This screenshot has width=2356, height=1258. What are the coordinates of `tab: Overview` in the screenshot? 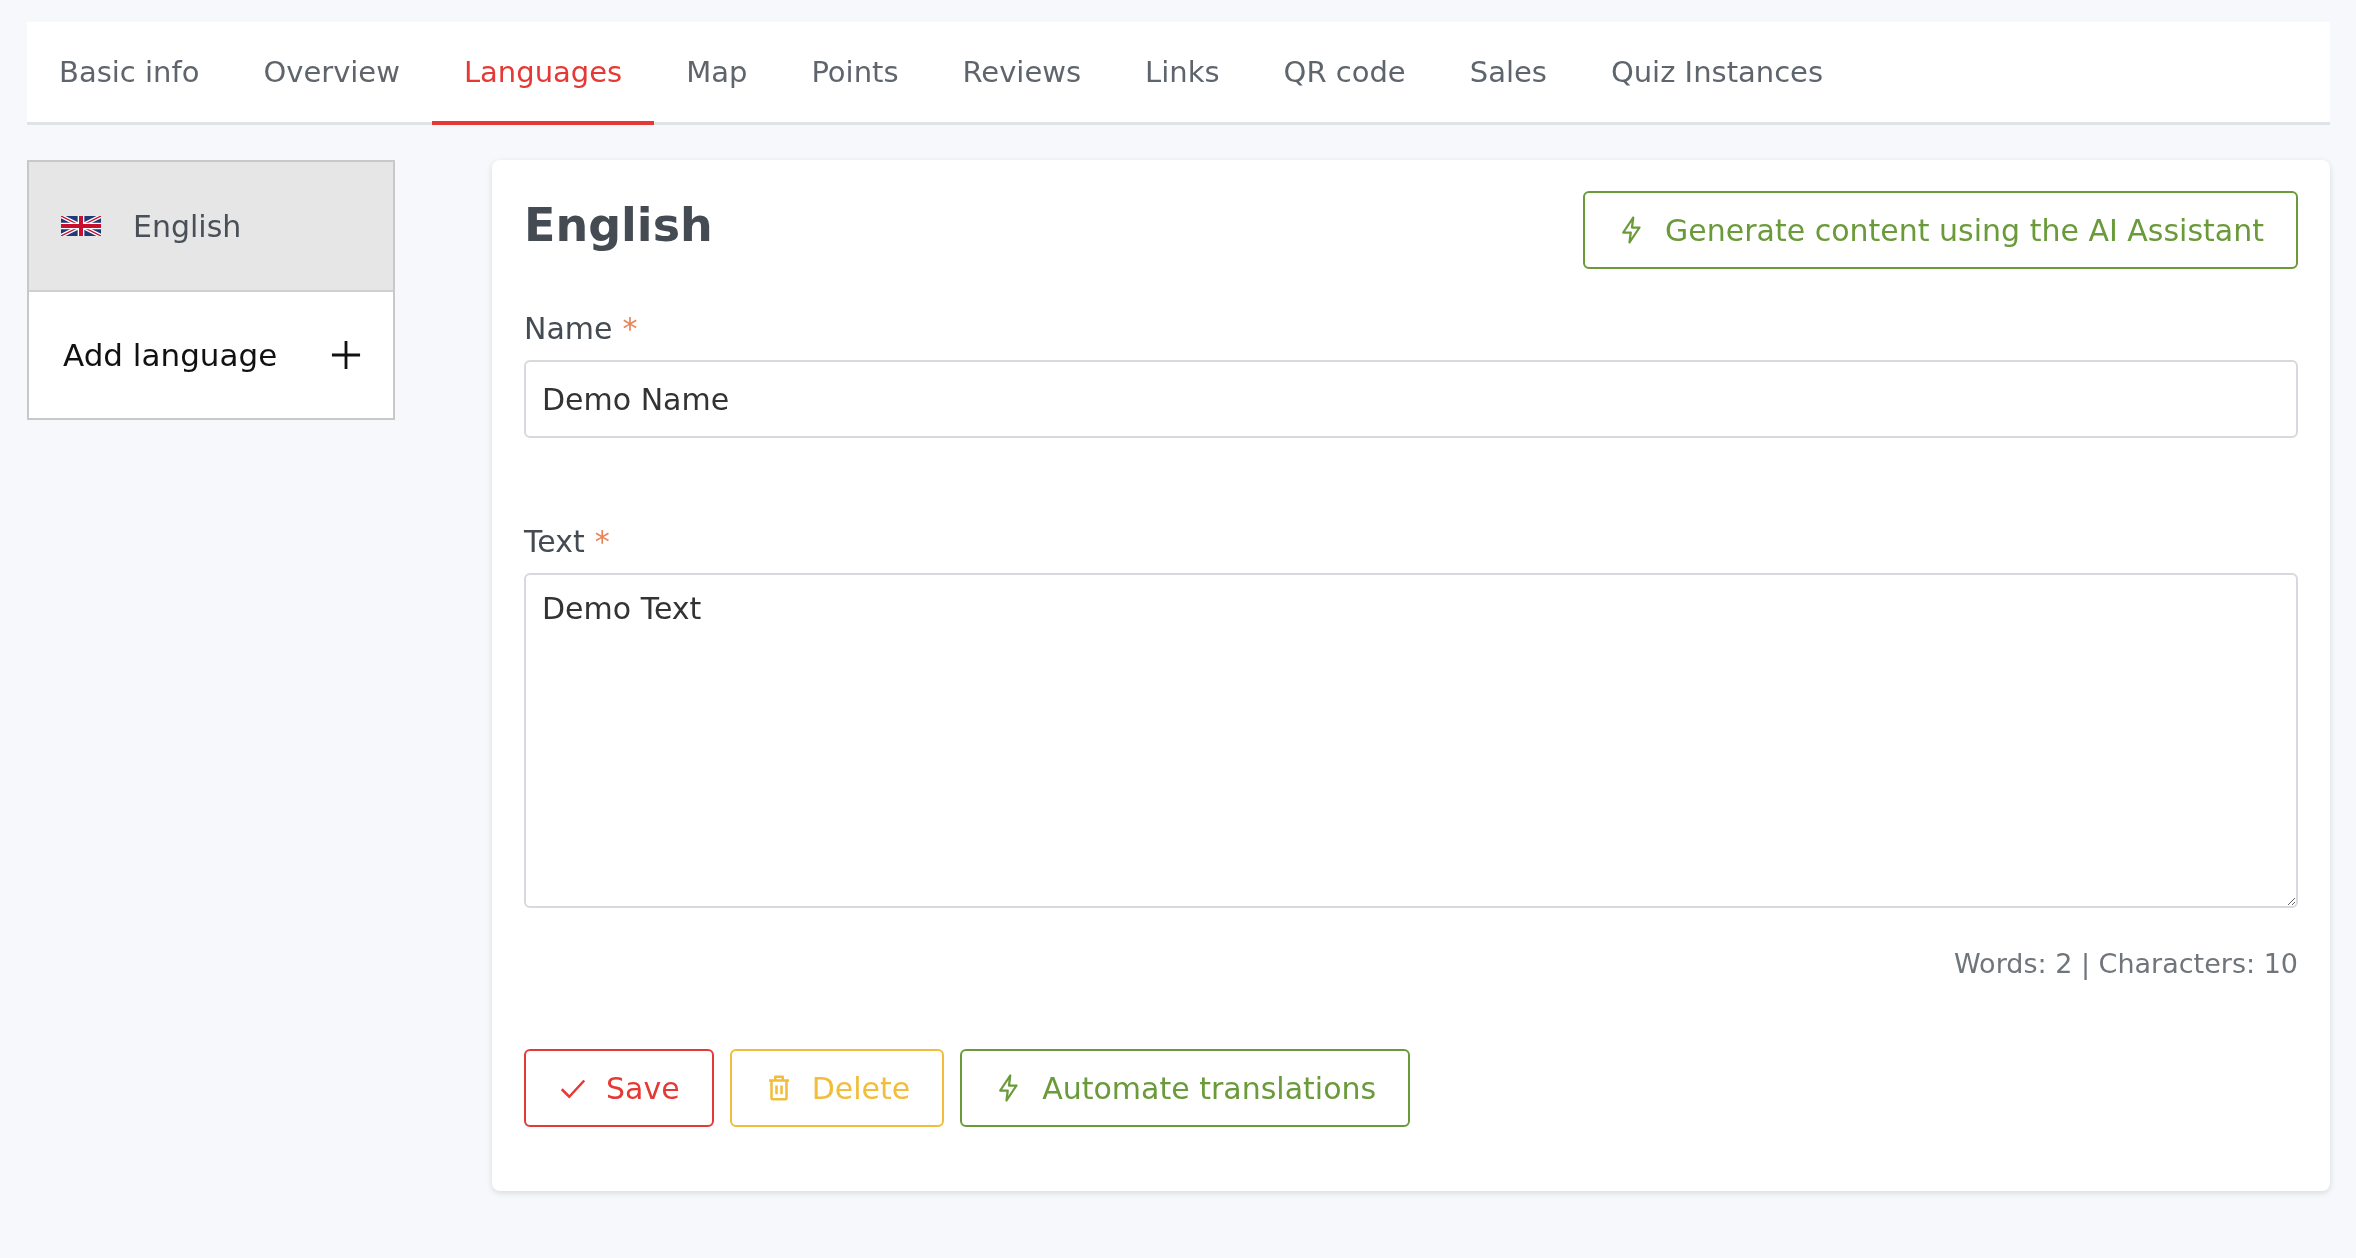 It's located at (331, 73).